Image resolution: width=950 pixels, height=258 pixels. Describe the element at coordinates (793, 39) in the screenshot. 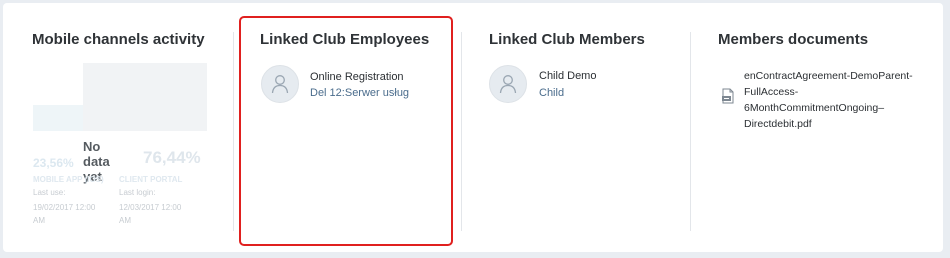

I see `members-documents-title: Members documents` at that location.